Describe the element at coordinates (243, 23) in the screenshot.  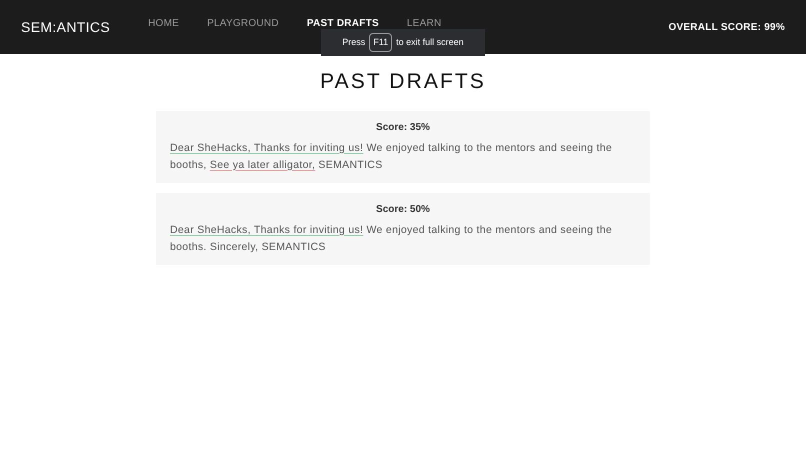
I see `nav-link: PLAYGROUND` at that location.